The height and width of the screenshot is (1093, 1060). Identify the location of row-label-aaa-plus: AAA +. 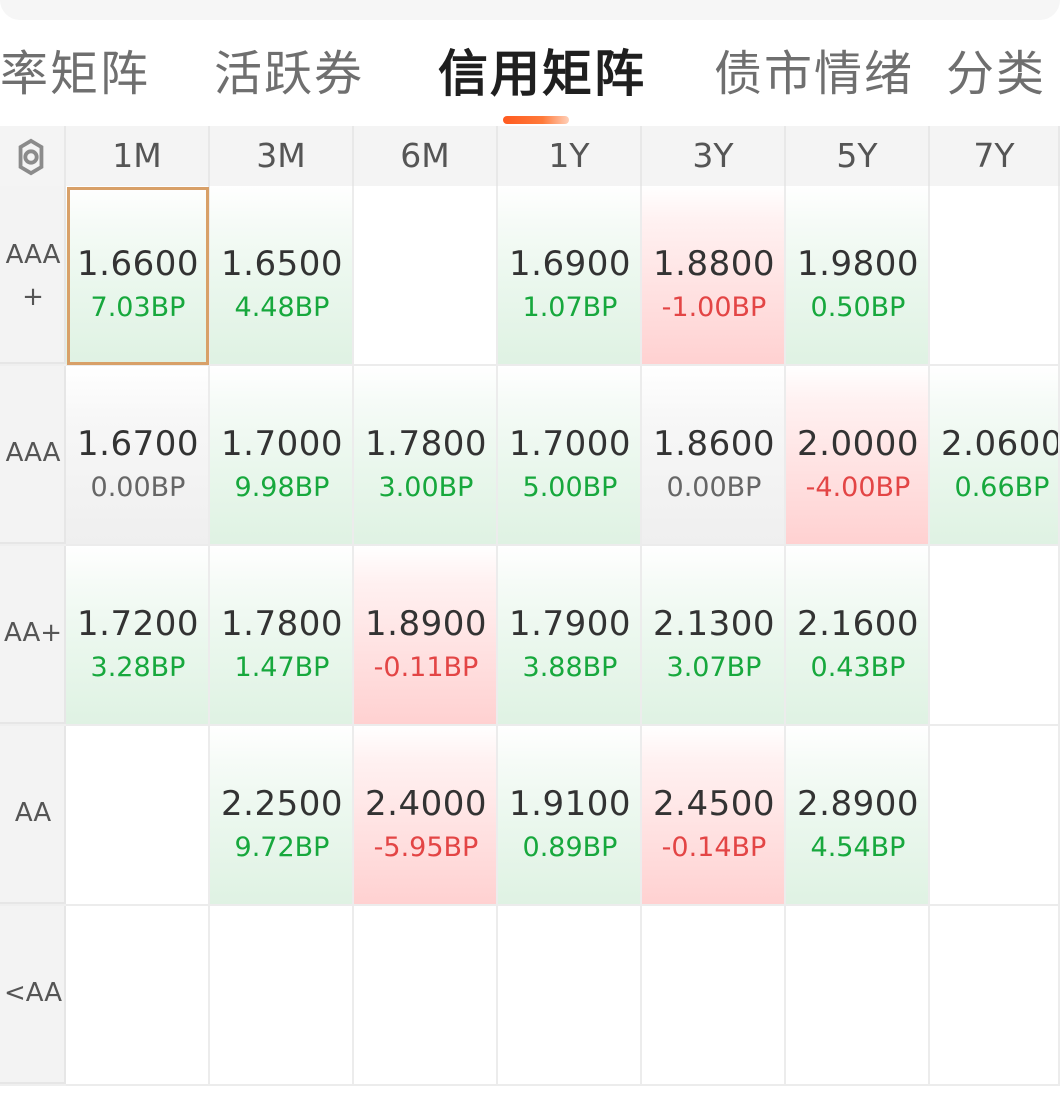
(33, 275).